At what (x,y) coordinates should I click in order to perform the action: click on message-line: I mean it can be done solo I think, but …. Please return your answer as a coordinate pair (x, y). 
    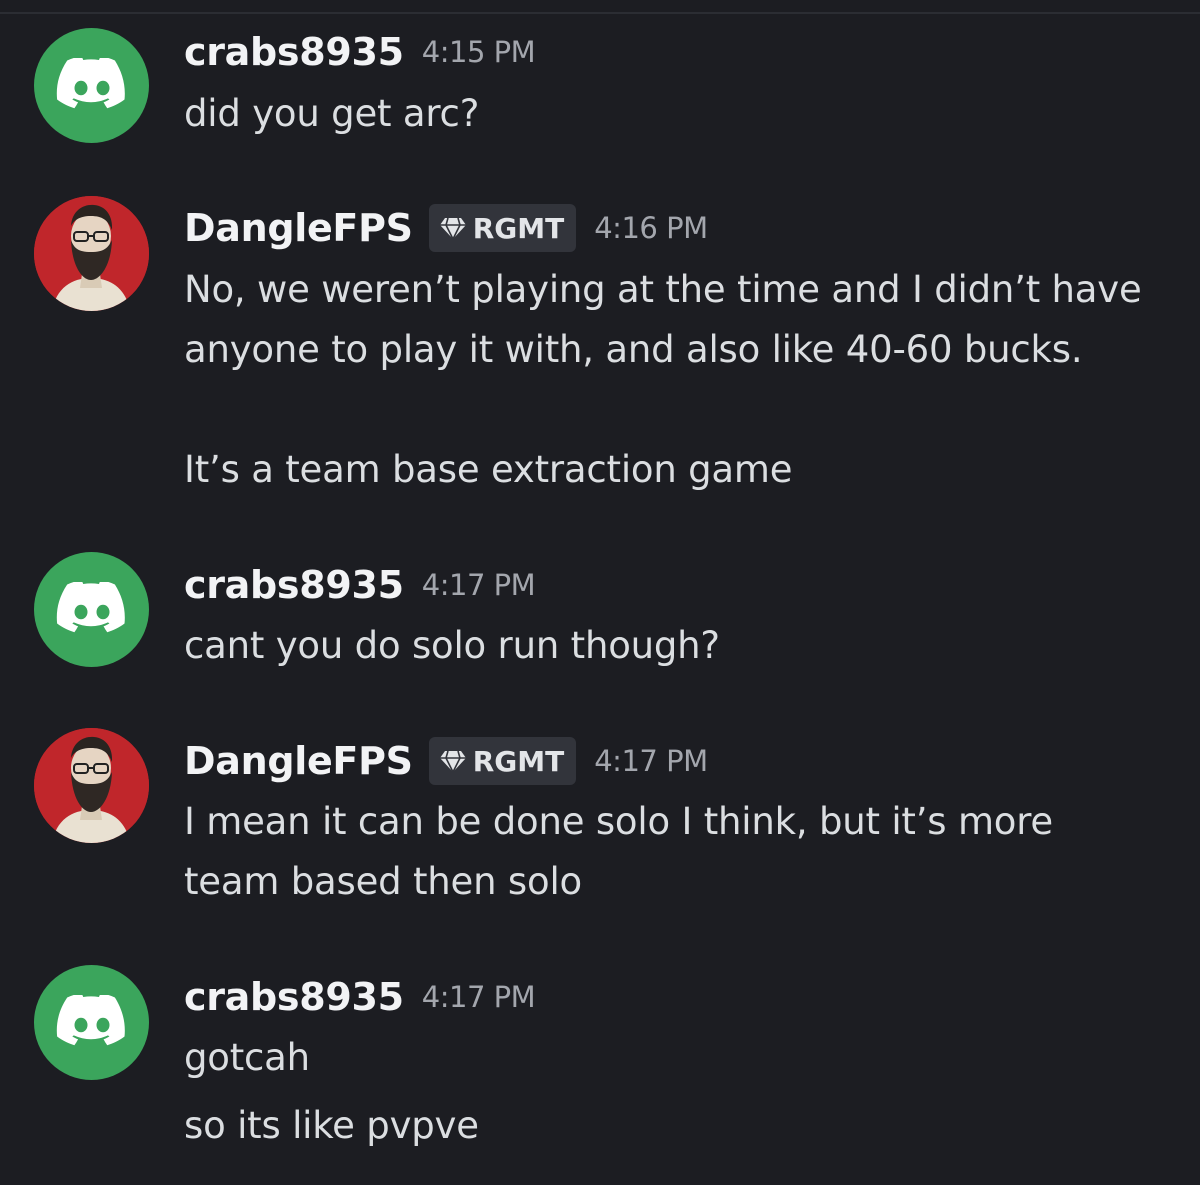
    Looking at the image, I should click on (618, 821).